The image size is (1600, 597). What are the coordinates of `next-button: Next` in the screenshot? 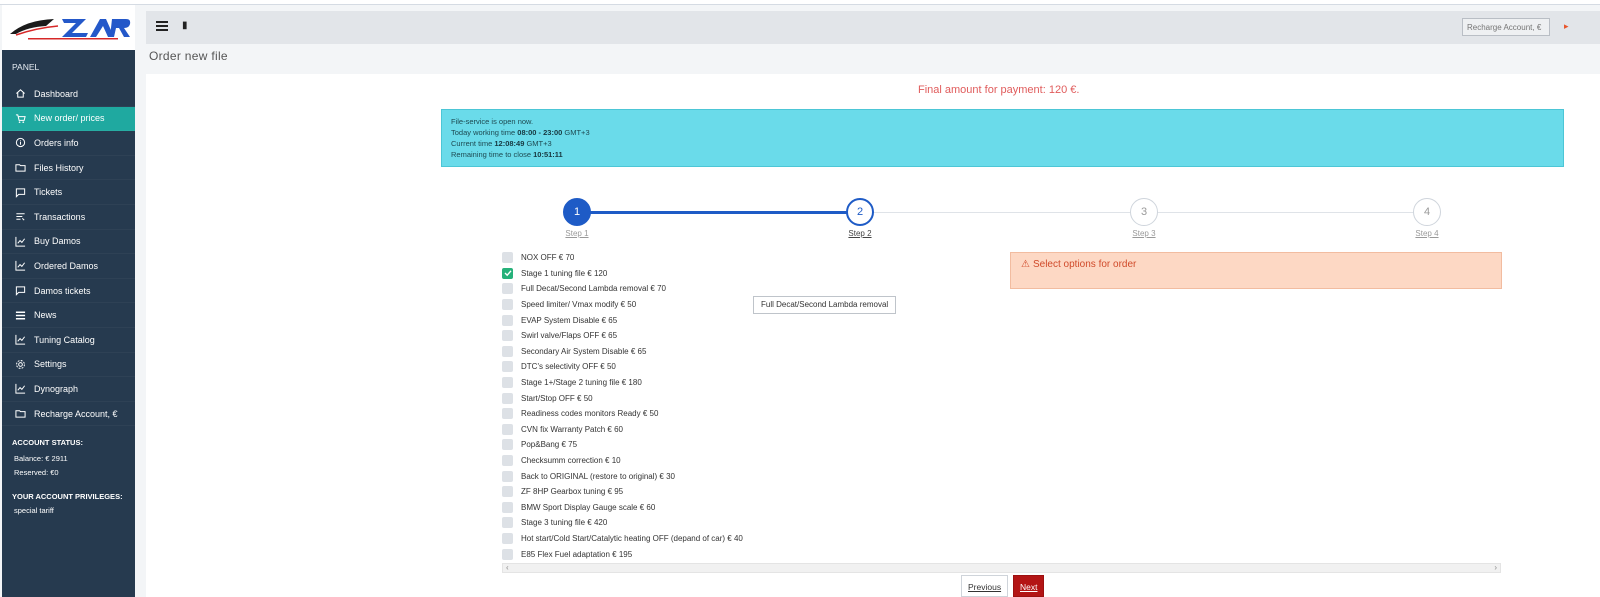 It's located at (1029, 586).